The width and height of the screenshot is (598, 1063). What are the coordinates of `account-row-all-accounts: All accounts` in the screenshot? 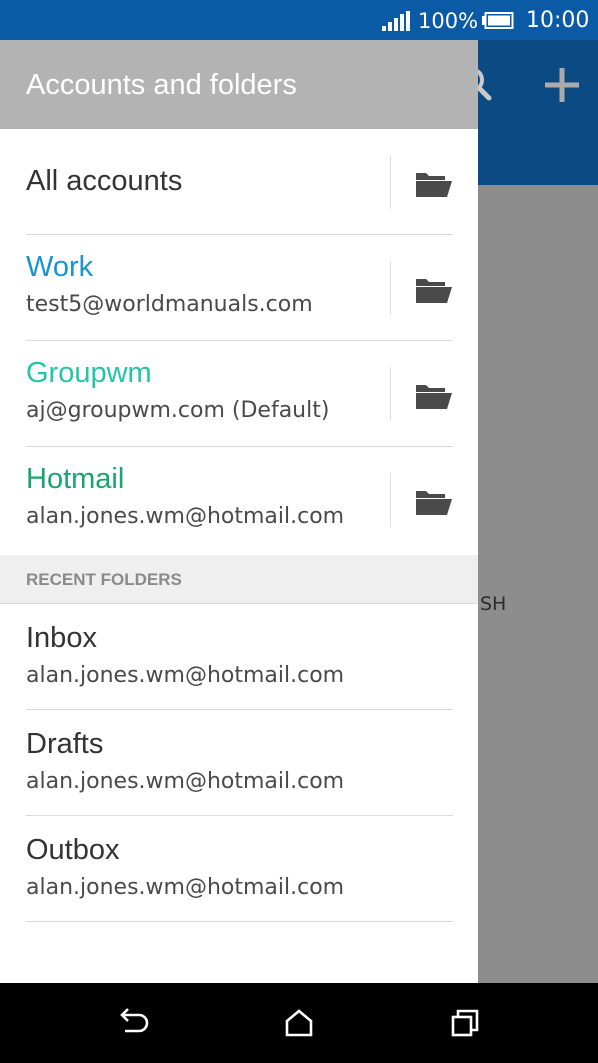 It's located at (239, 182).